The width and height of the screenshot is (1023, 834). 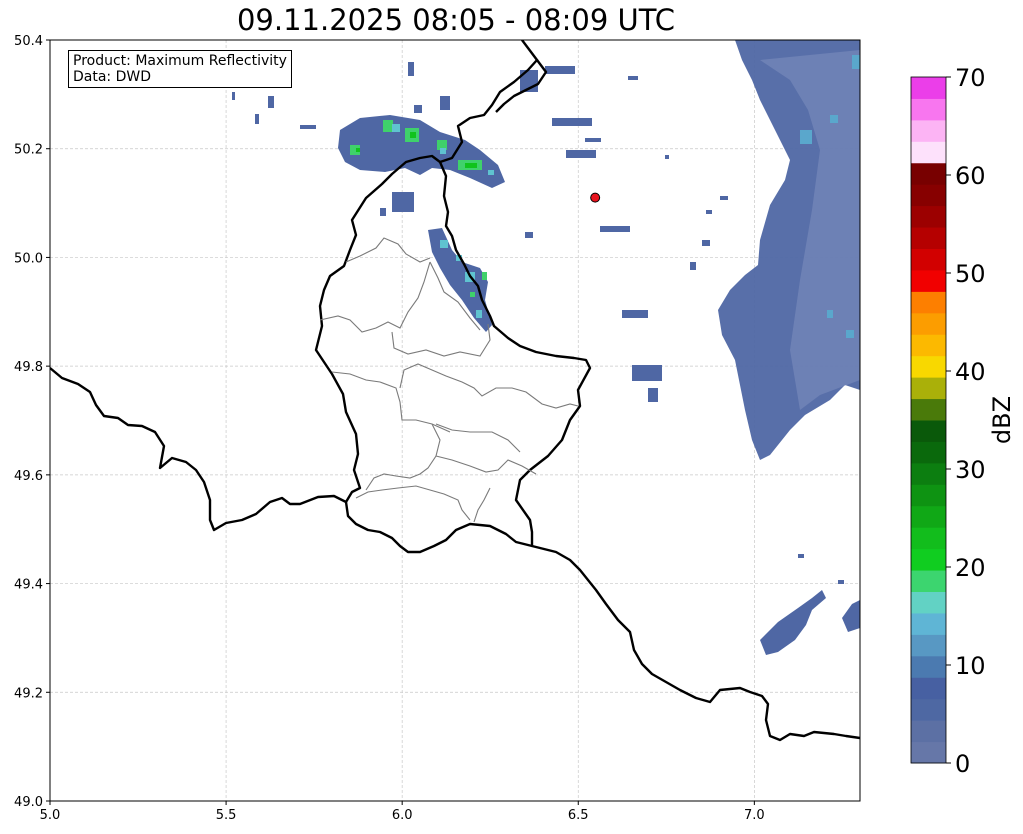 What do you see at coordinates (578, 815) in the screenshot?
I see `x-tick-label: 6.5` at bounding box center [578, 815].